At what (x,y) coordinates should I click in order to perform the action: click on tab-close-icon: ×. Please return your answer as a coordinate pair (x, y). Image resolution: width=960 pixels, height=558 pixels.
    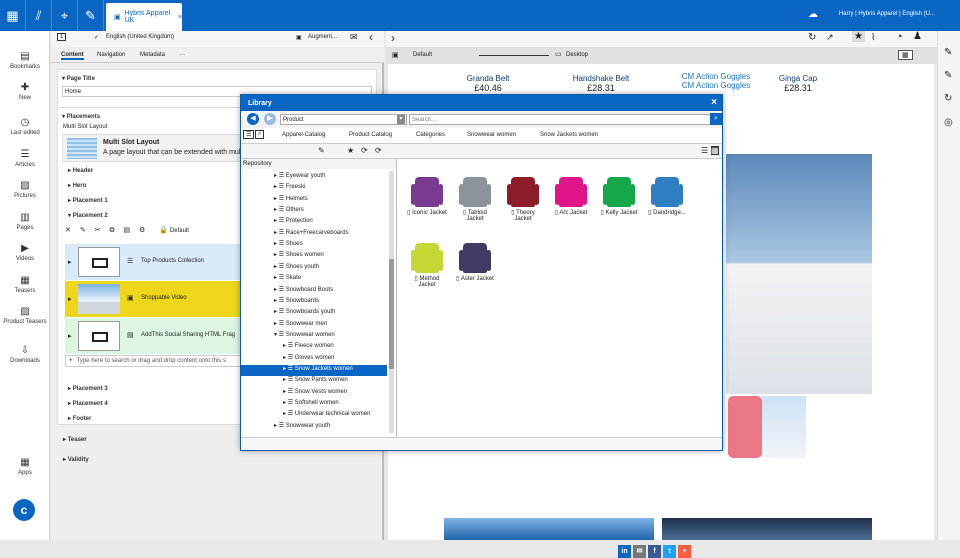
    Looking at the image, I should click on (180, 17).